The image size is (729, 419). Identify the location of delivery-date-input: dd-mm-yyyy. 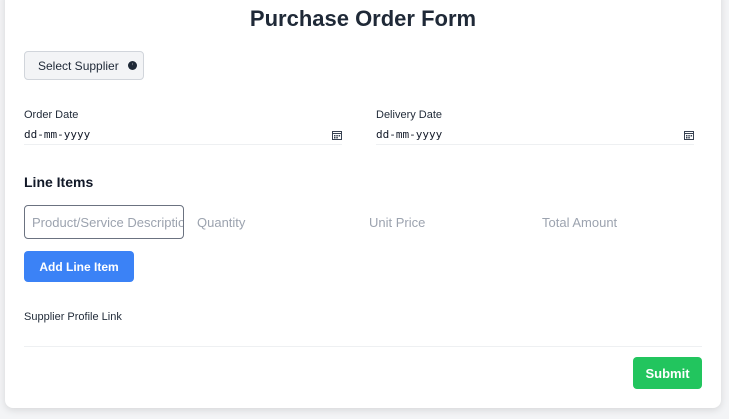
(535, 135).